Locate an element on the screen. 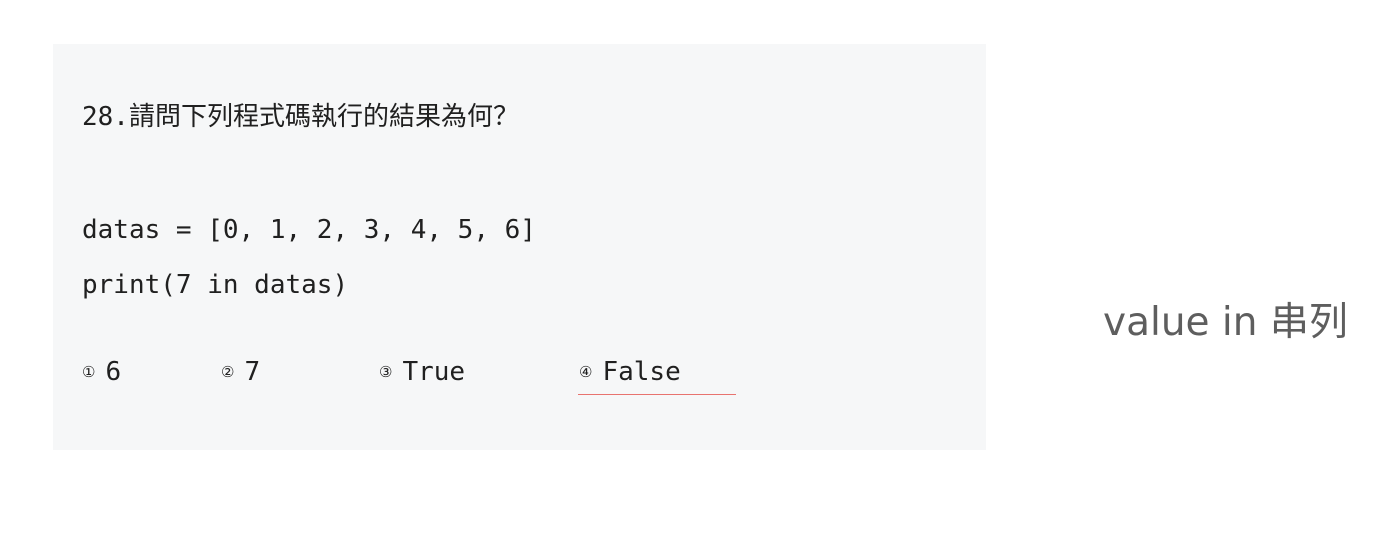 The image size is (1395, 543). option-2: ②7 is located at coordinates (240, 372).